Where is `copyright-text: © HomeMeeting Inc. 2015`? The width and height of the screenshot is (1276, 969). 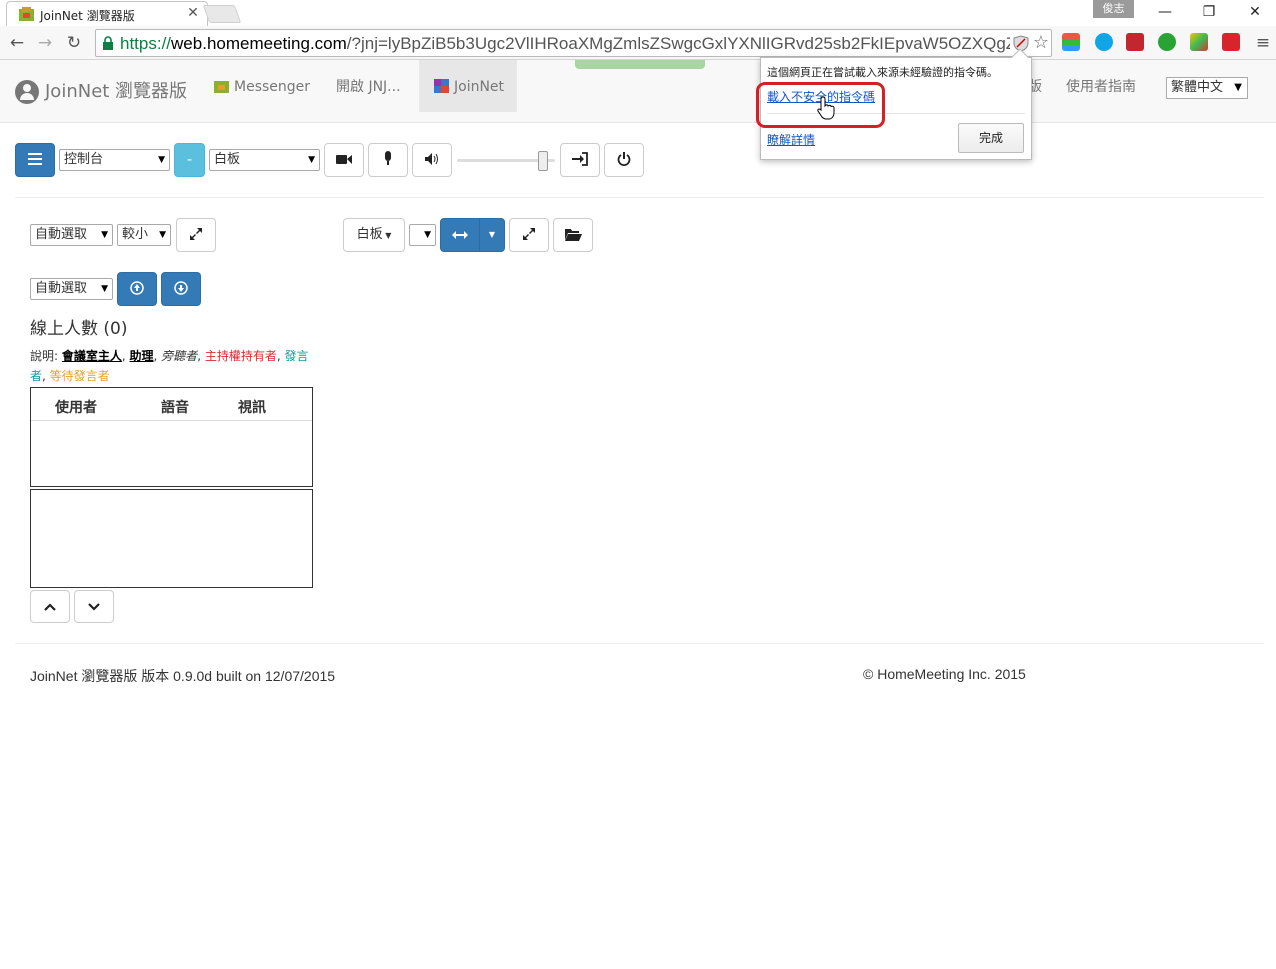 copyright-text: © HomeMeeting Inc. 2015 is located at coordinates (944, 674).